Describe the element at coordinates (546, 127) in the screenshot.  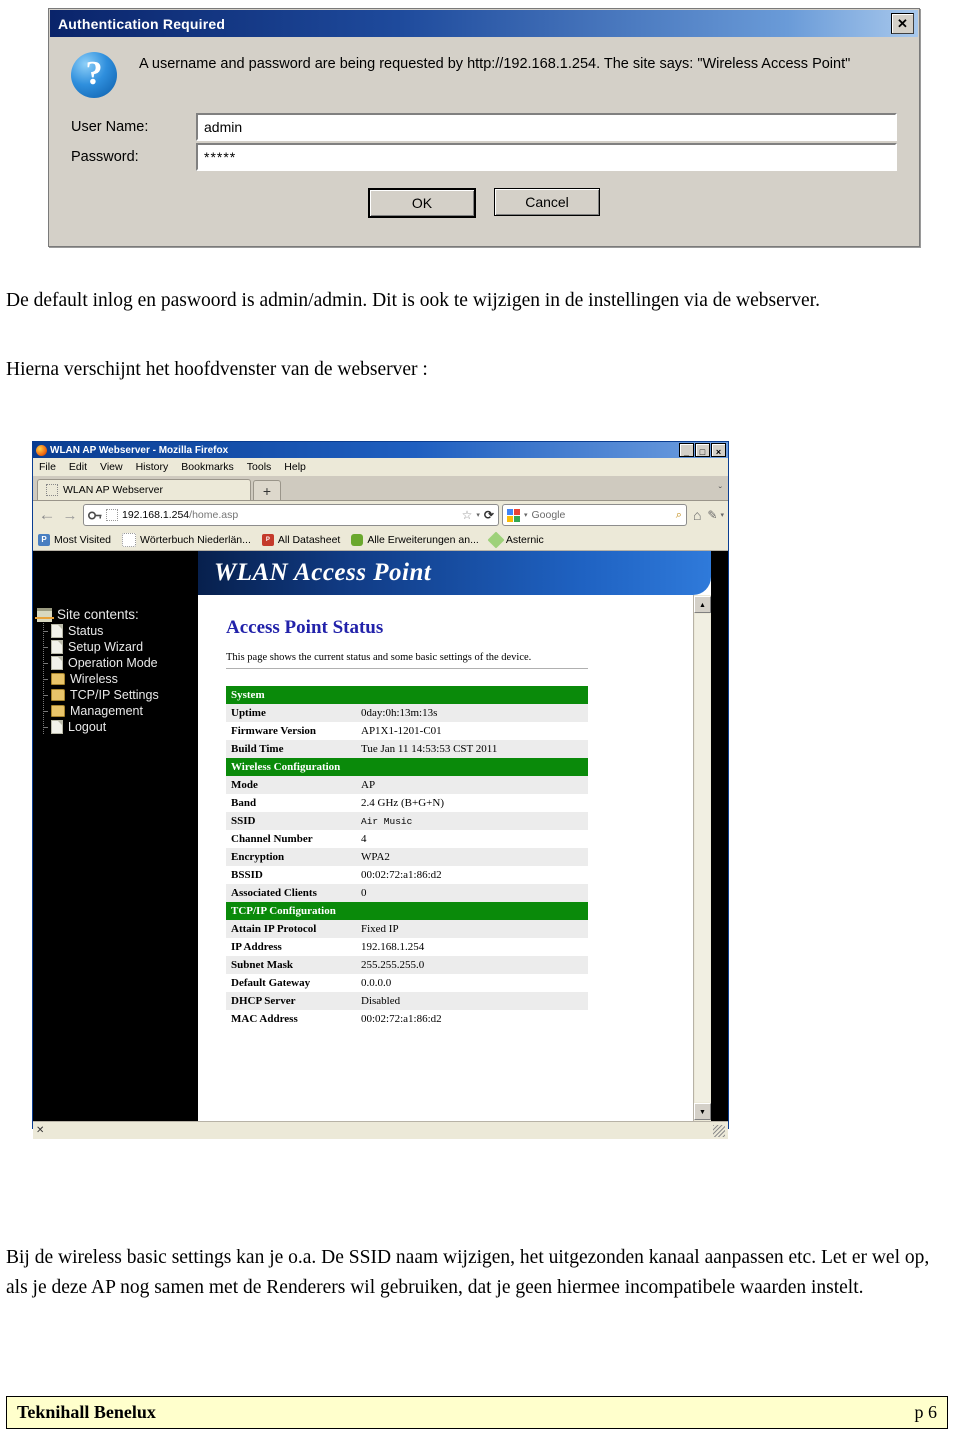
I see `username-input: admin` at that location.